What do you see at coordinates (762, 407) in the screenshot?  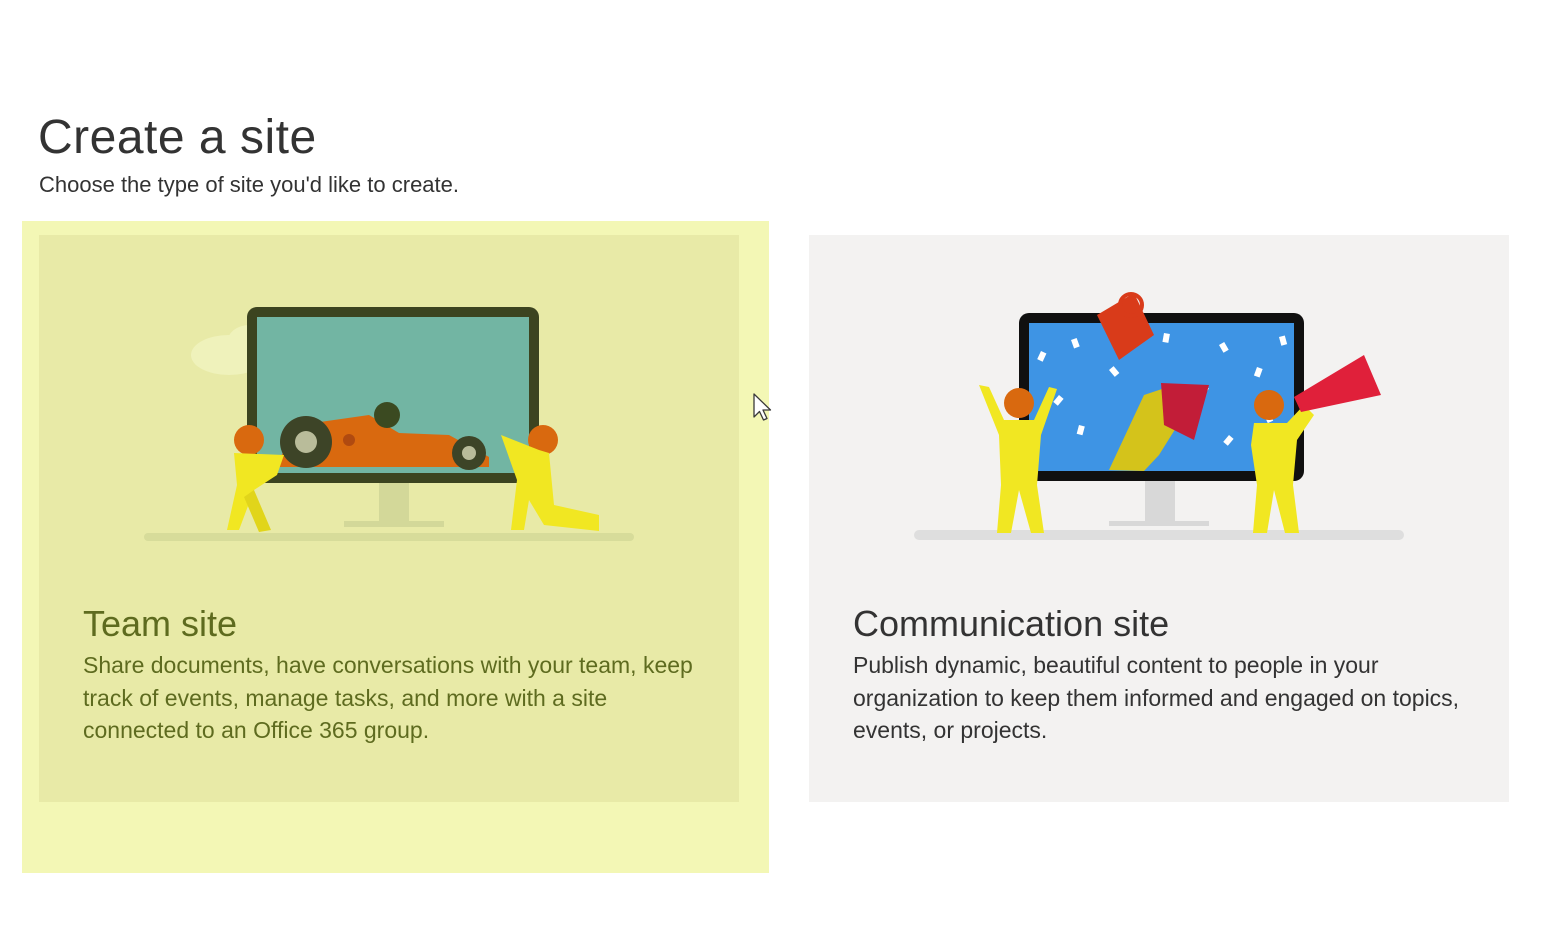 I see `arrow-pointer-icon` at bounding box center [762, 407].